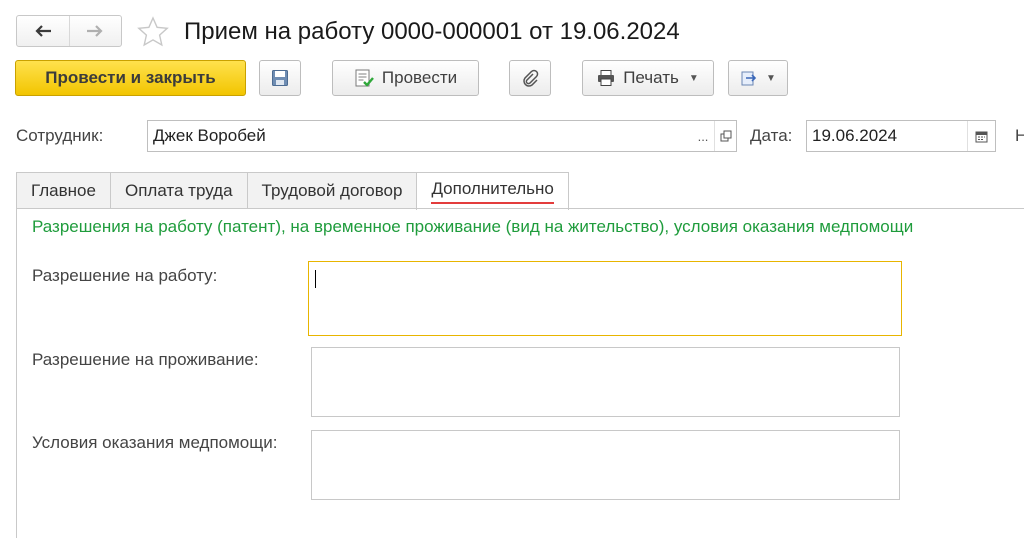 This screenshot has height=538, width=1024. I want to click on date-field: 19.06.2024, so click(901, 136).